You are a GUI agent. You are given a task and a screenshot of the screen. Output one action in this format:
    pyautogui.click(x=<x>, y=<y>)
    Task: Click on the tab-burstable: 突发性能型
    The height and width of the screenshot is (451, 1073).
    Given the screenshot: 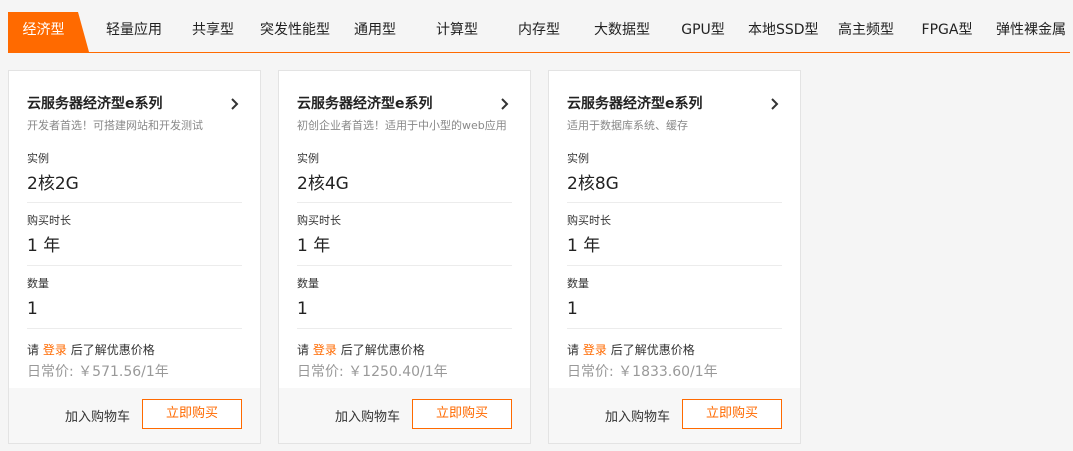 What is the action you would take?
    pyautogui.click(x=295, y=32)
    